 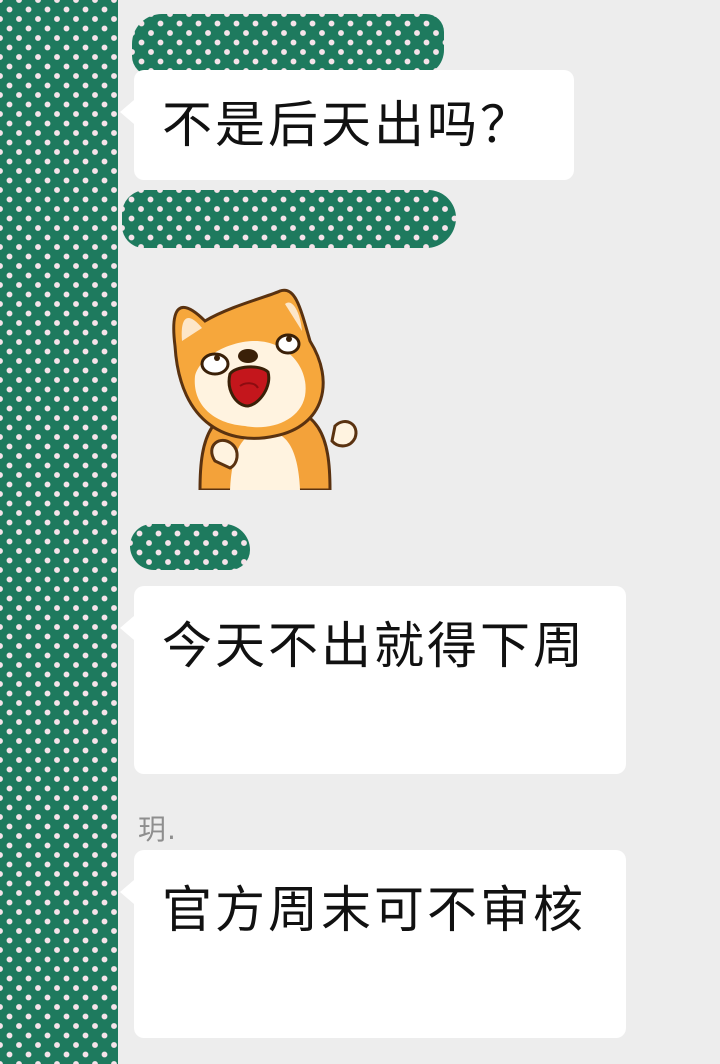 What do you see at coordinates (374, 646) in the screenshot?
I see `message-text: 今天不出就得下周` at bounding box center [374, 646].